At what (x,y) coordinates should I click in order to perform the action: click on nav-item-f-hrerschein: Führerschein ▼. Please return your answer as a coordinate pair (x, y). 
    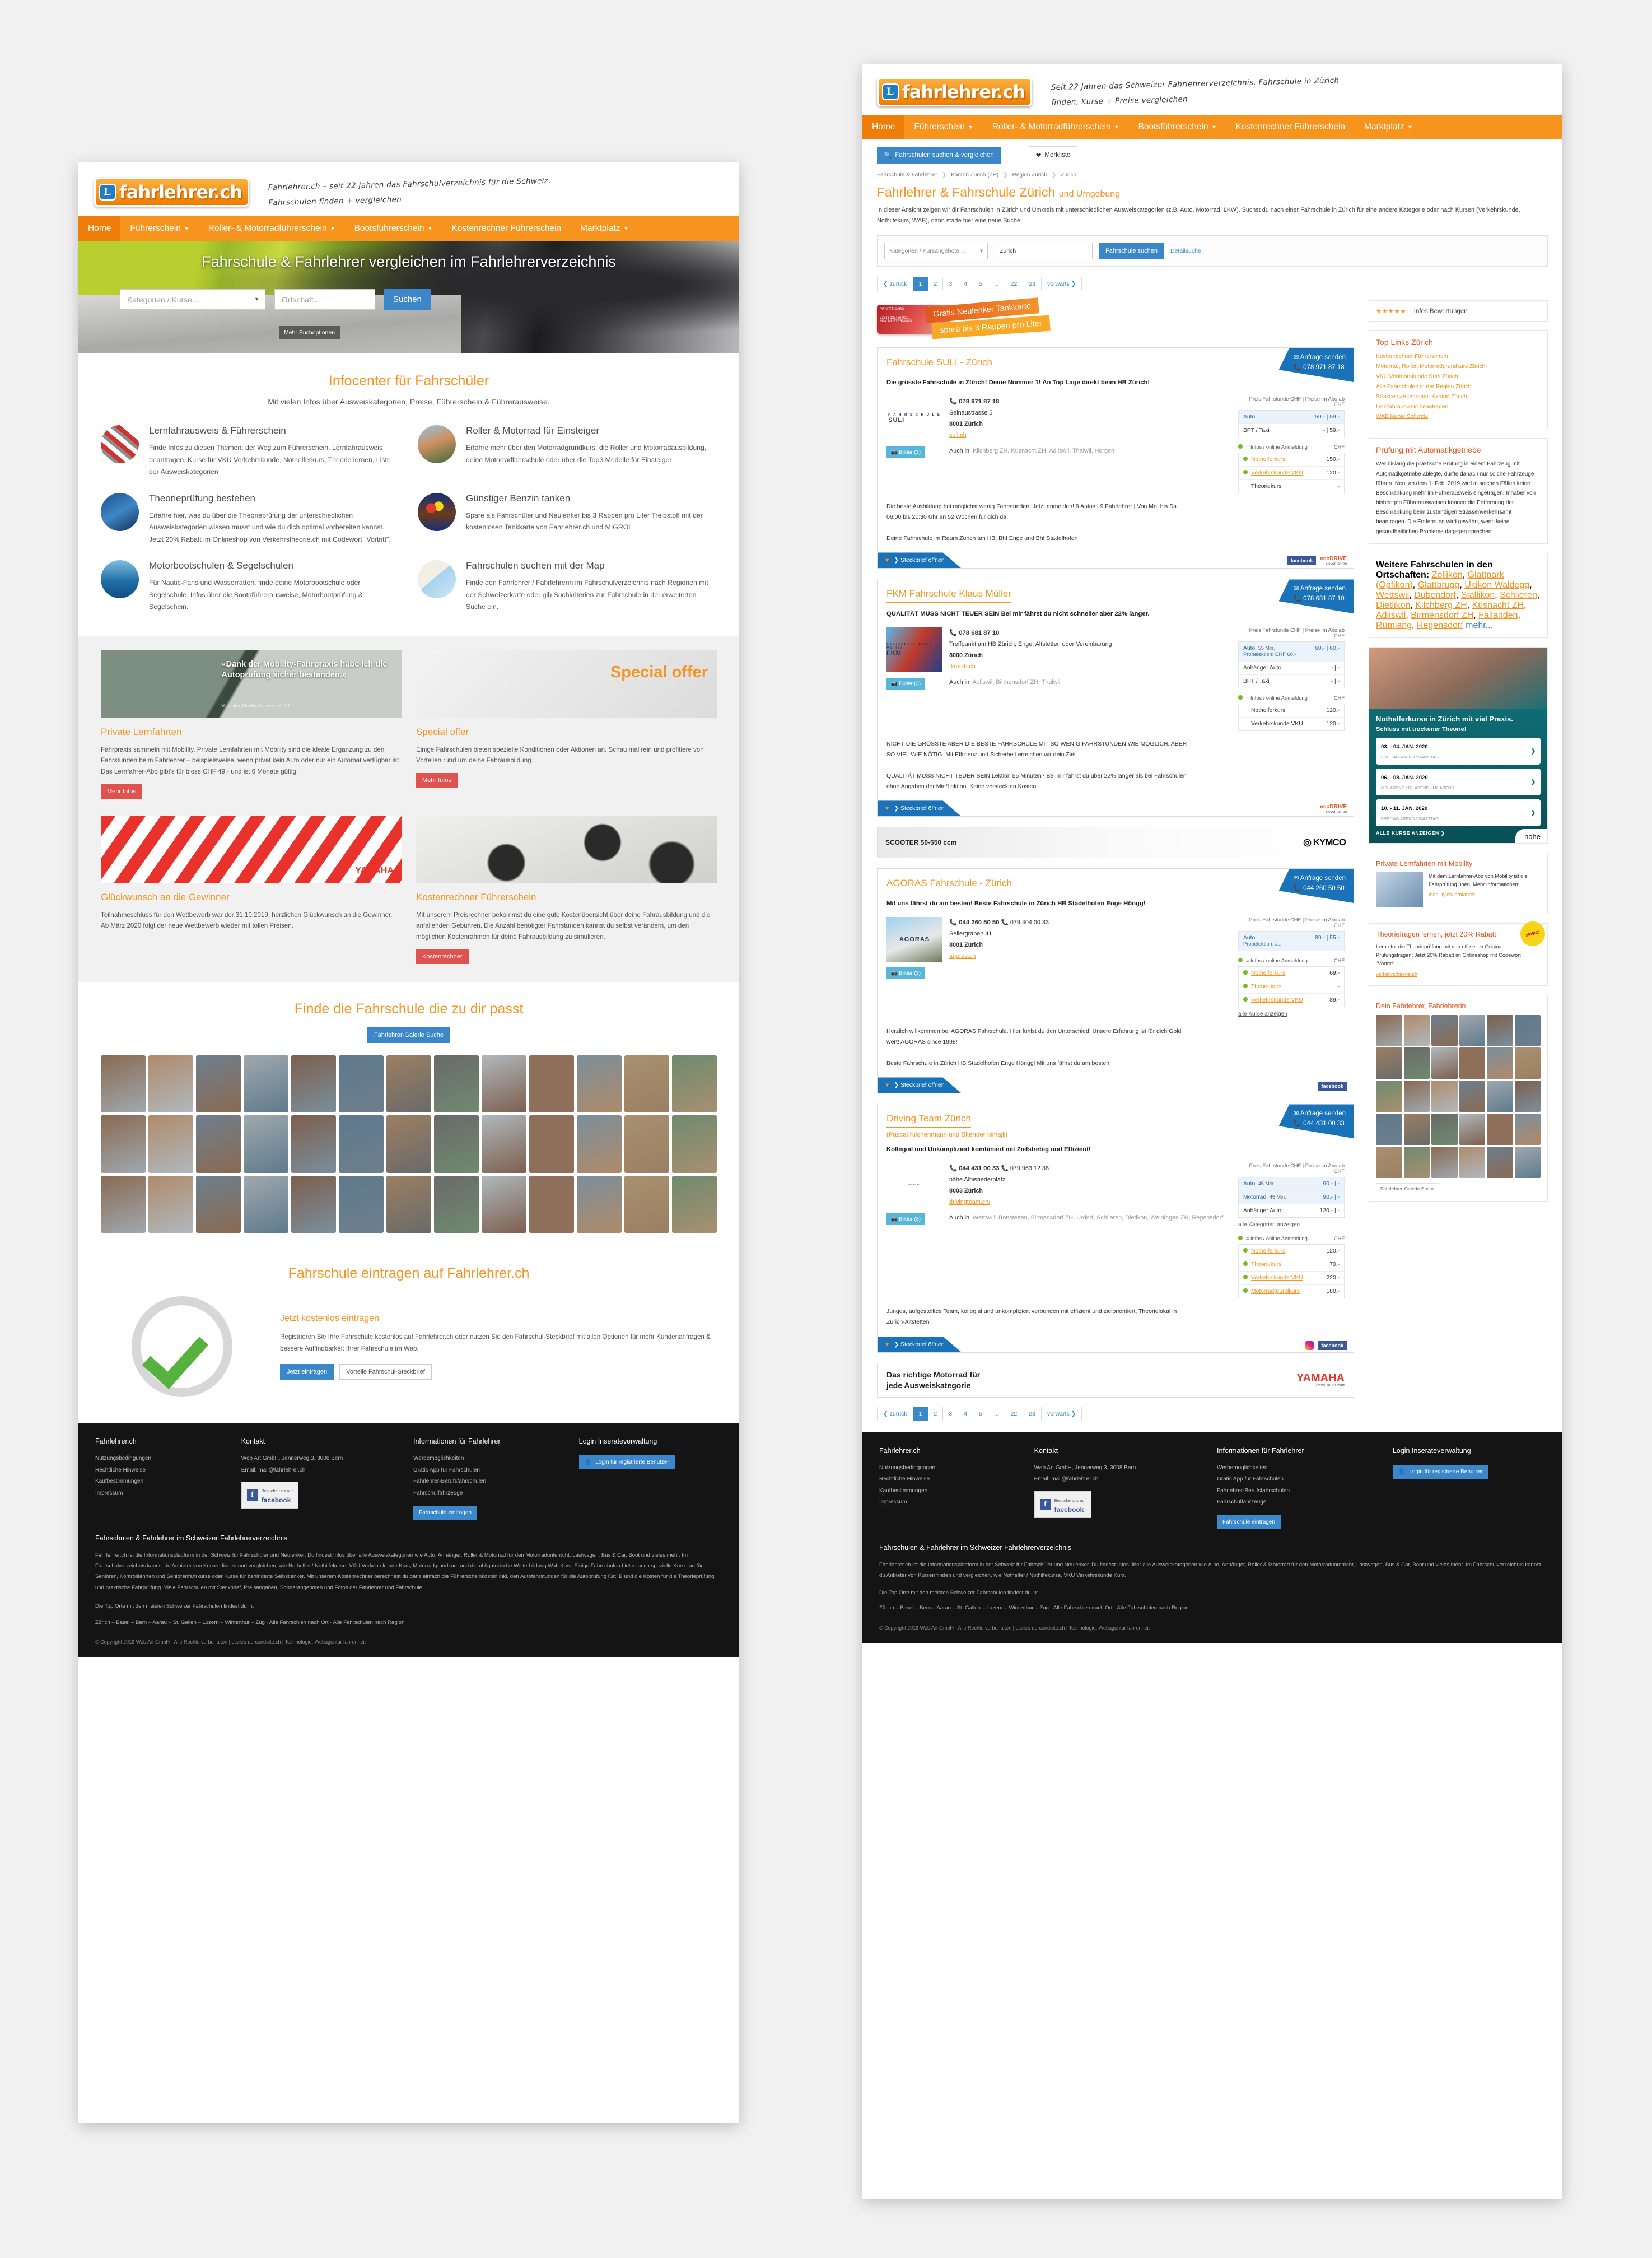
    Looking at the image, I should click on (943, 127).